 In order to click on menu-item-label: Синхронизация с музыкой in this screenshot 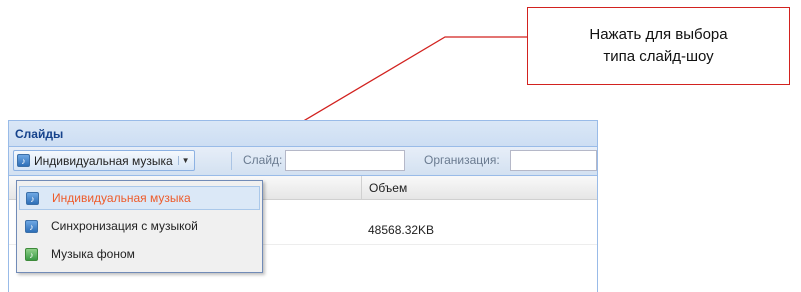, I will do `click(124, 226)`.